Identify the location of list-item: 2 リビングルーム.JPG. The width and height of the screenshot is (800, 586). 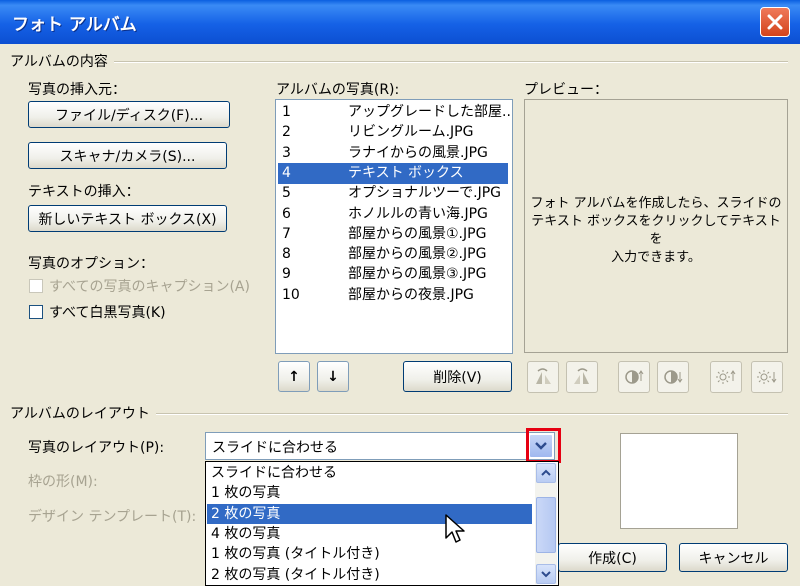
(393, 132).